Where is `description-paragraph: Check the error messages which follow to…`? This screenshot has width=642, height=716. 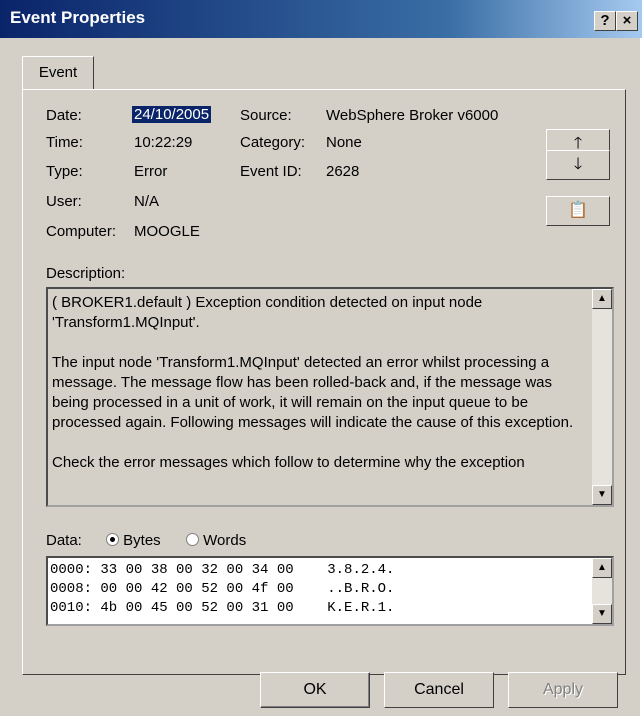 description-paragraph: Check the error messages which follow to… is located at coordinates (288, 462).